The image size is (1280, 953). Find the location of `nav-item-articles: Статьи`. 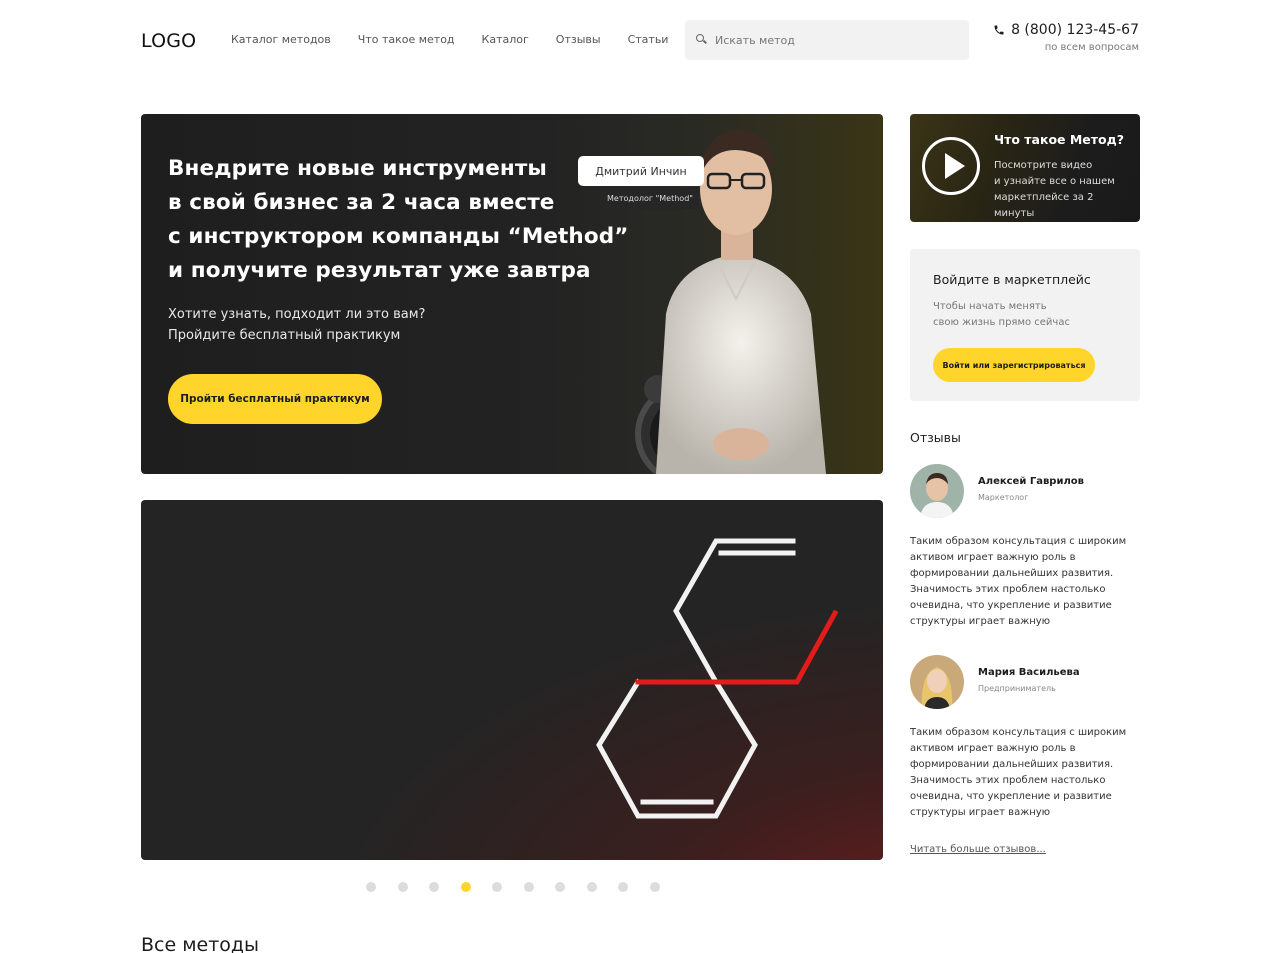

nav-item-articles: Статьи is located at coordinates (648, 39).